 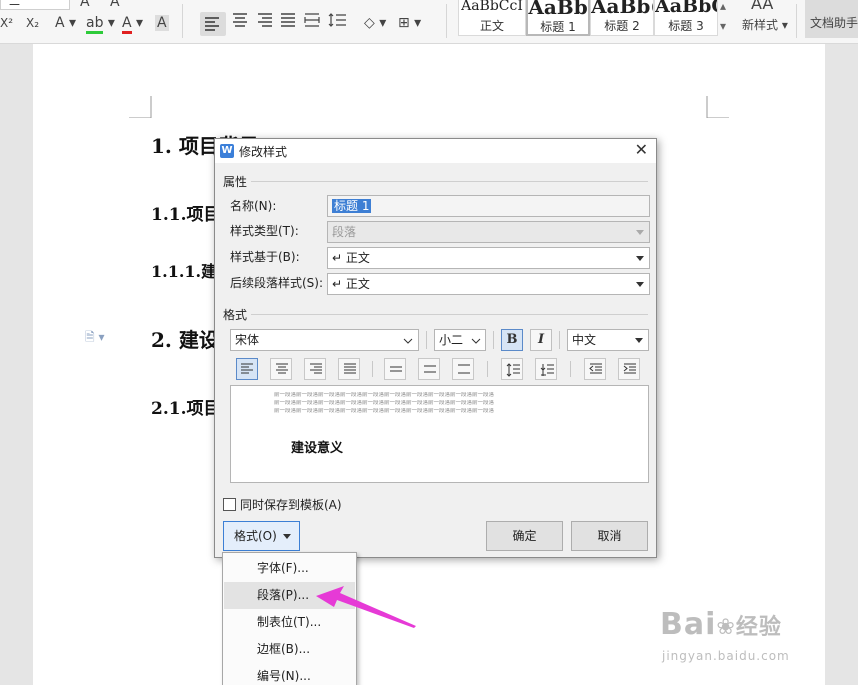 I want to click on style-heading-3: AaBbC标题 3, so click(x=686, y=18).